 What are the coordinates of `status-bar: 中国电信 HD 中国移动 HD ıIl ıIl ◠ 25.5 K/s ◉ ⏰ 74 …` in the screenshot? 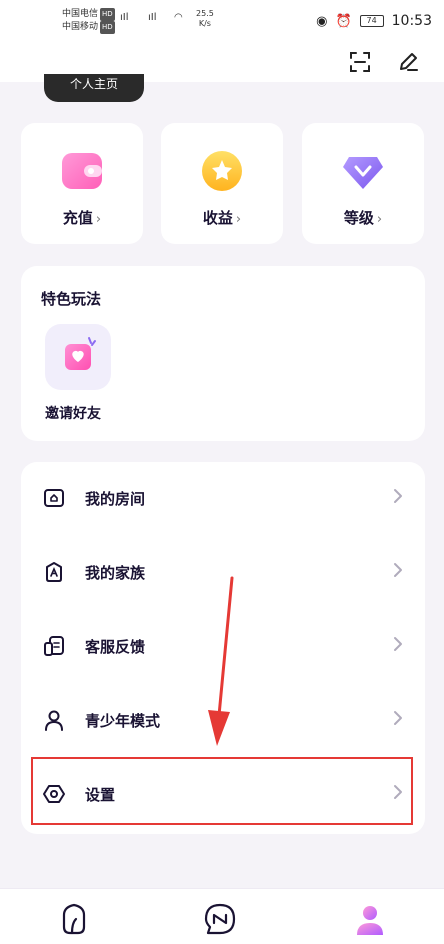 It's located at (222, 22).